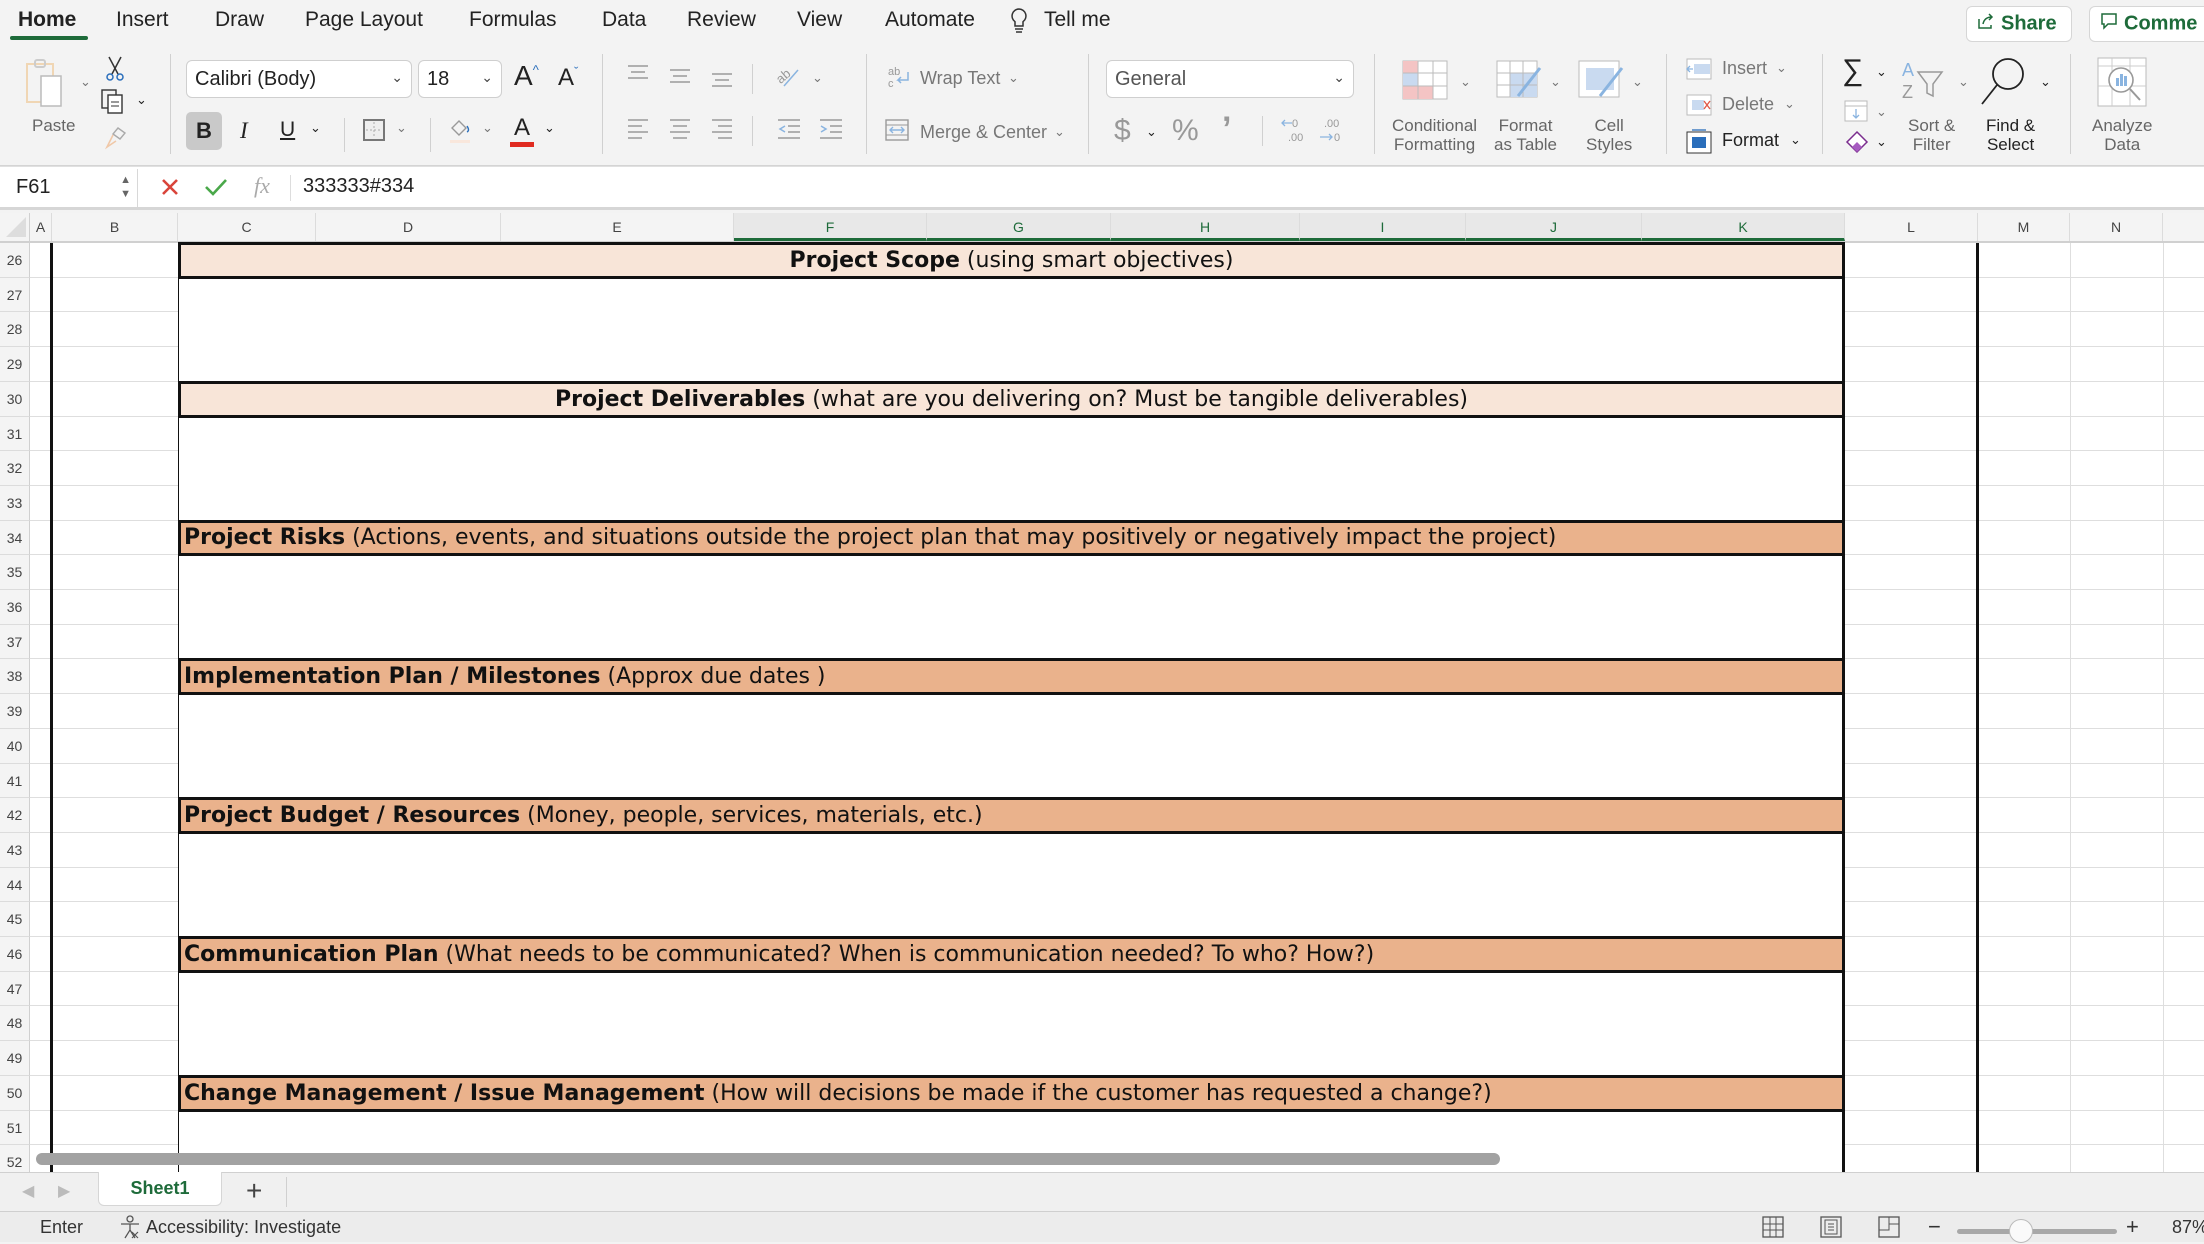 This screenshot has width=2204, height=1244. What do you see at coordinates (617, 227) in the screenshot?
I see `column-header-e: E` at bounding box center [617, 227].